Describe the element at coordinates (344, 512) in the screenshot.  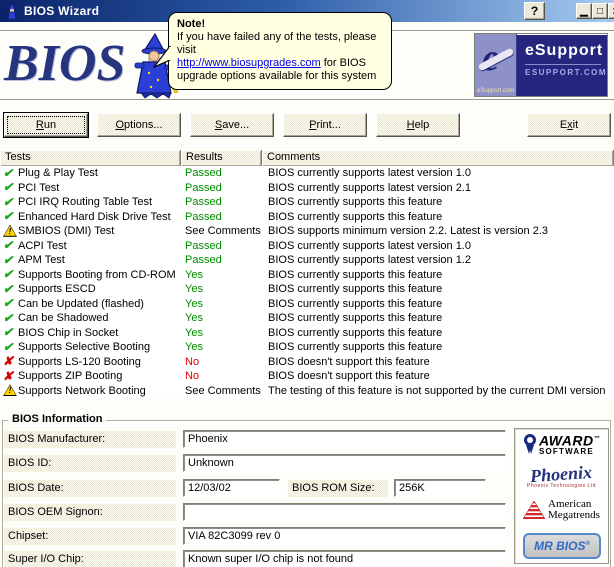
I see `bios-oem-signon-field` at that location.